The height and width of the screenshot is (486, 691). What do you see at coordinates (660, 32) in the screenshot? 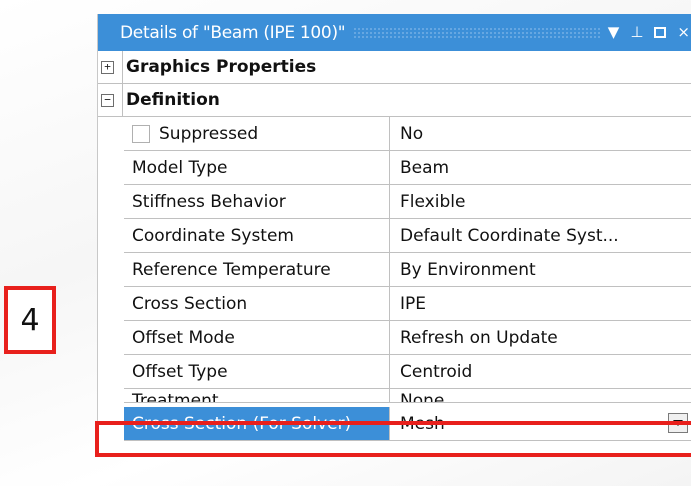
I see `maximize-icon` at bounding box center [660, 32].